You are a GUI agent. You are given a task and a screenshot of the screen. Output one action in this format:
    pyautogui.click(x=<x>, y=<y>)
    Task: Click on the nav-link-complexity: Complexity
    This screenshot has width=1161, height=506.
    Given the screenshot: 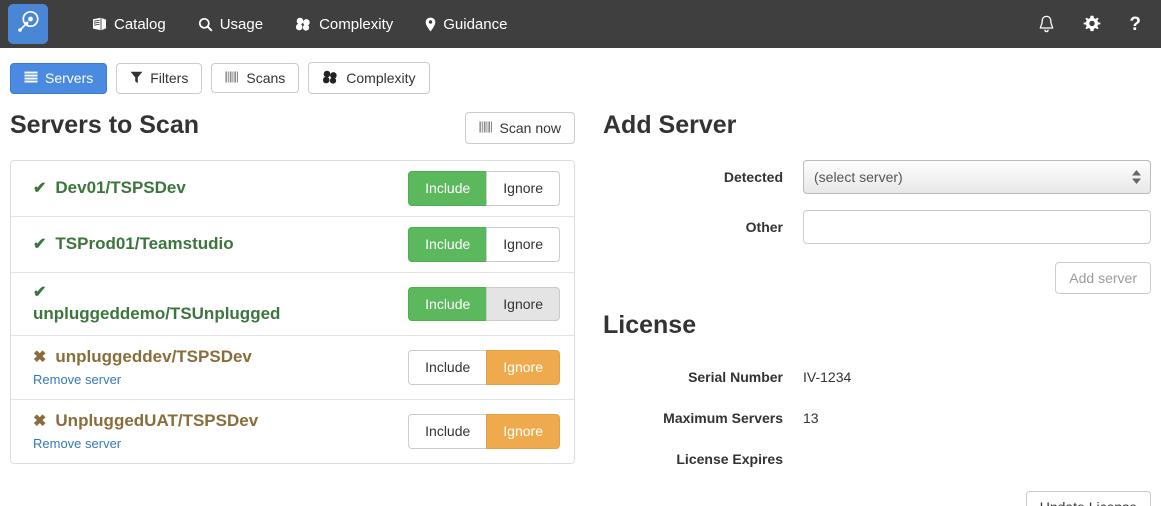 What is the action you would take?
    pyautogui.click(x=344, y=24)
    